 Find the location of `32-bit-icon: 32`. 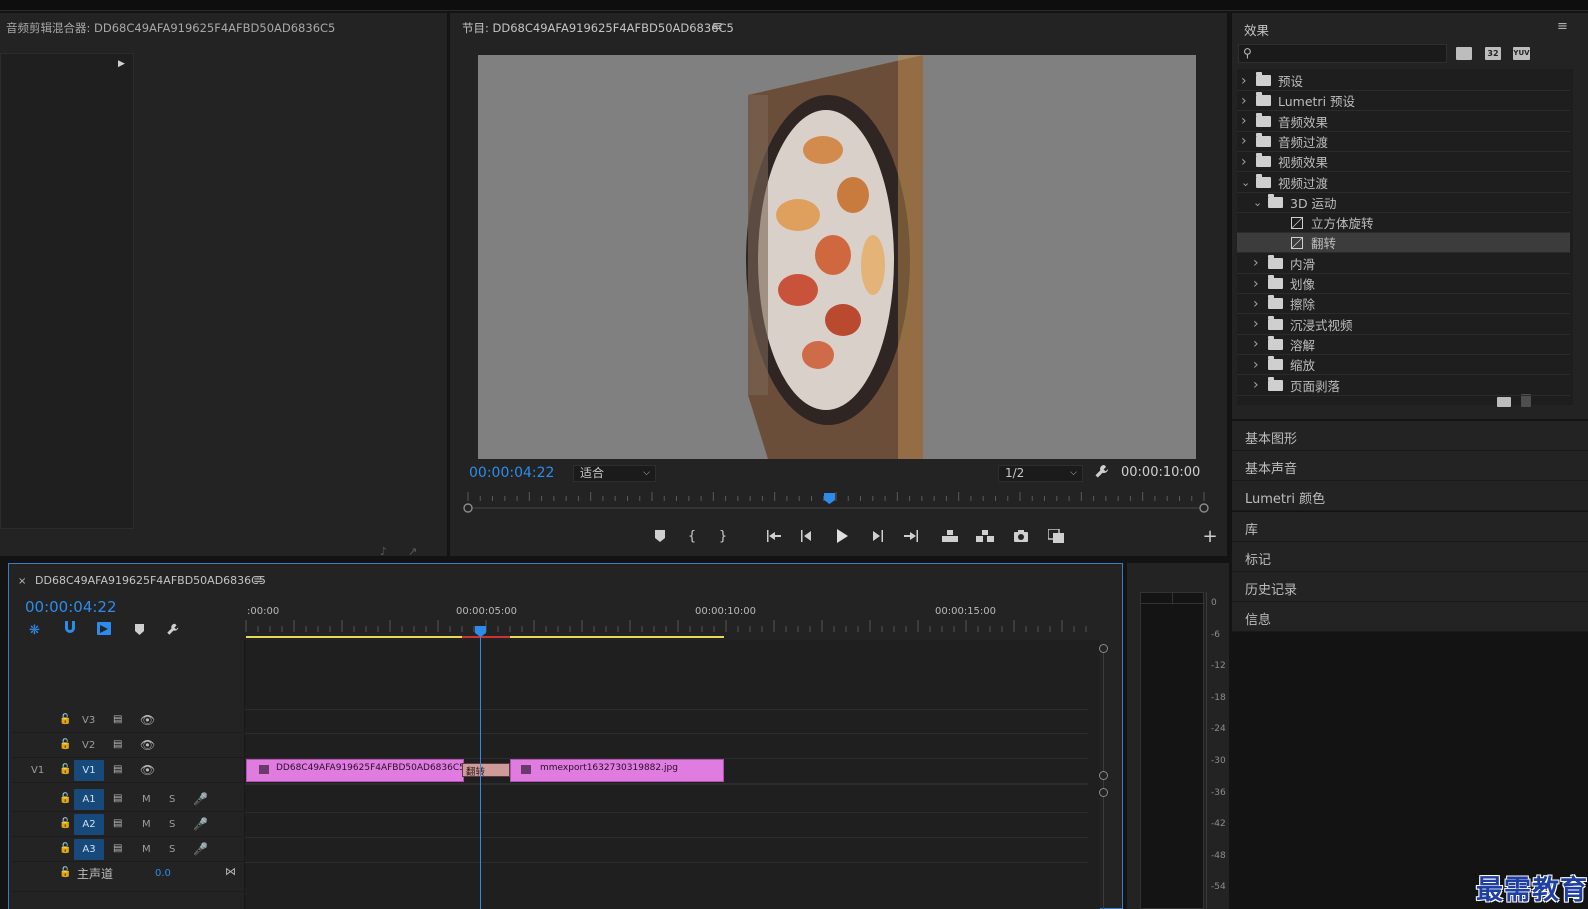

32-bit-icon: 32 is located at coordinates (1493, 53).